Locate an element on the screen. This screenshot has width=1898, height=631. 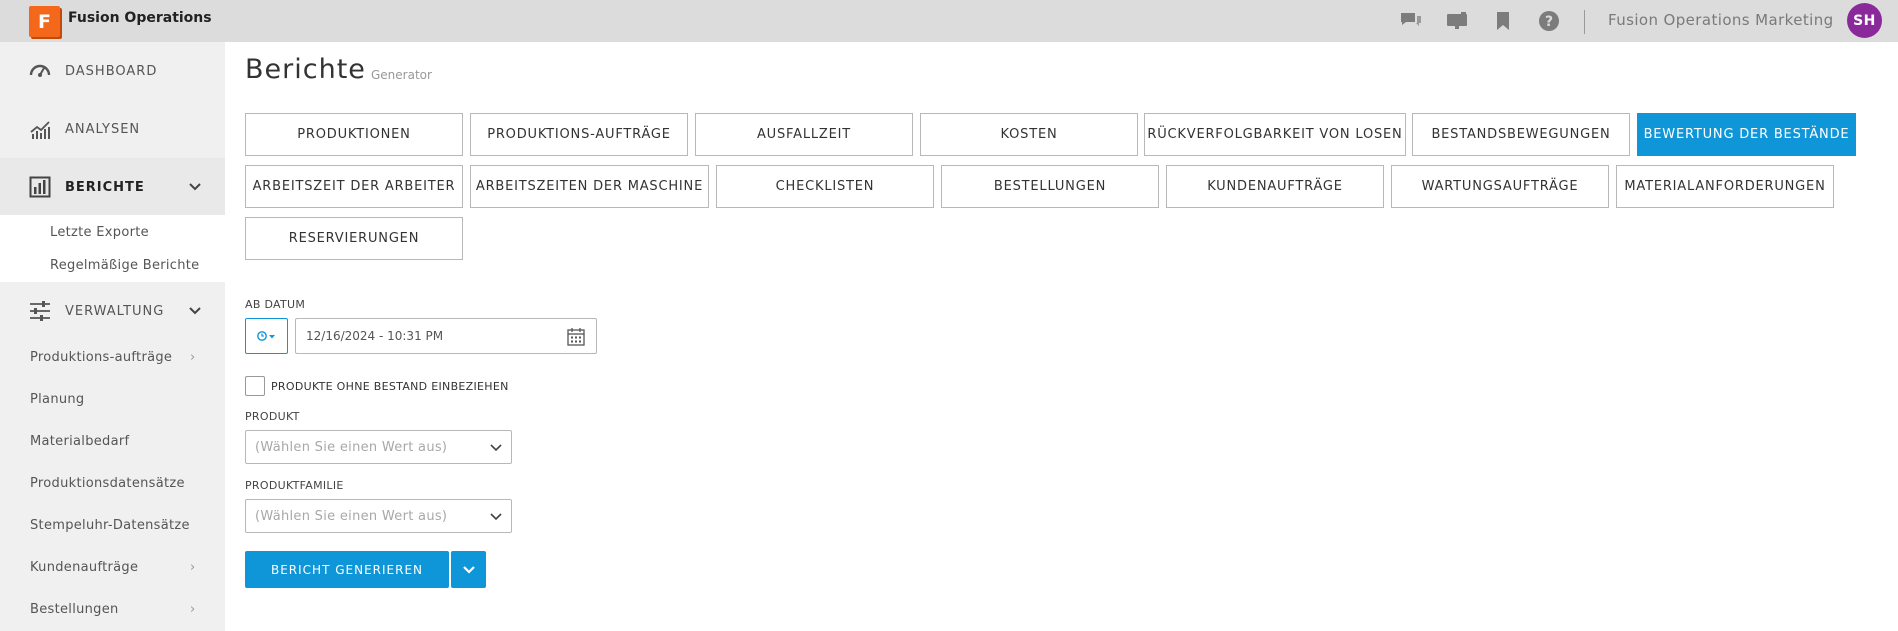
date-value: 12/16/2024 - 10:31 PM is located at coordinates (375, 336).